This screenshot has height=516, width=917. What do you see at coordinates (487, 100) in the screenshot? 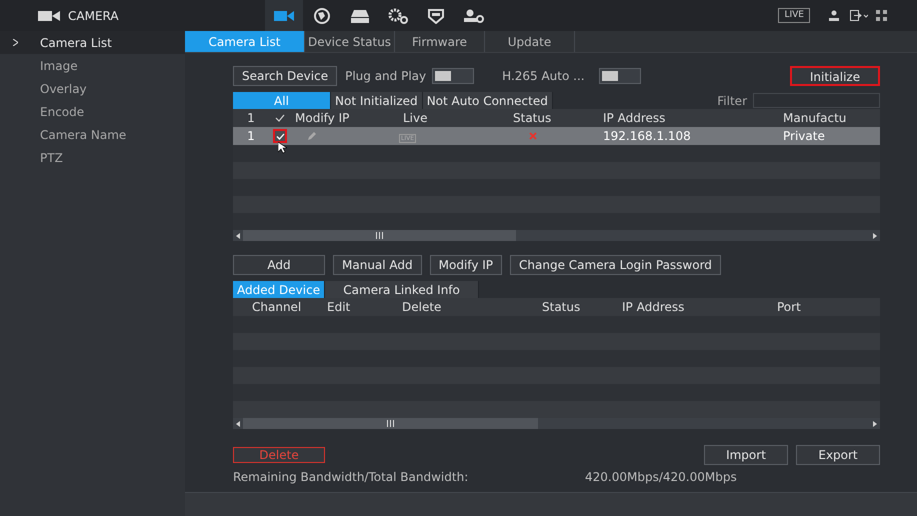
I see `filter-tab: Not Auto Connected` at bounding box center [487, 100].